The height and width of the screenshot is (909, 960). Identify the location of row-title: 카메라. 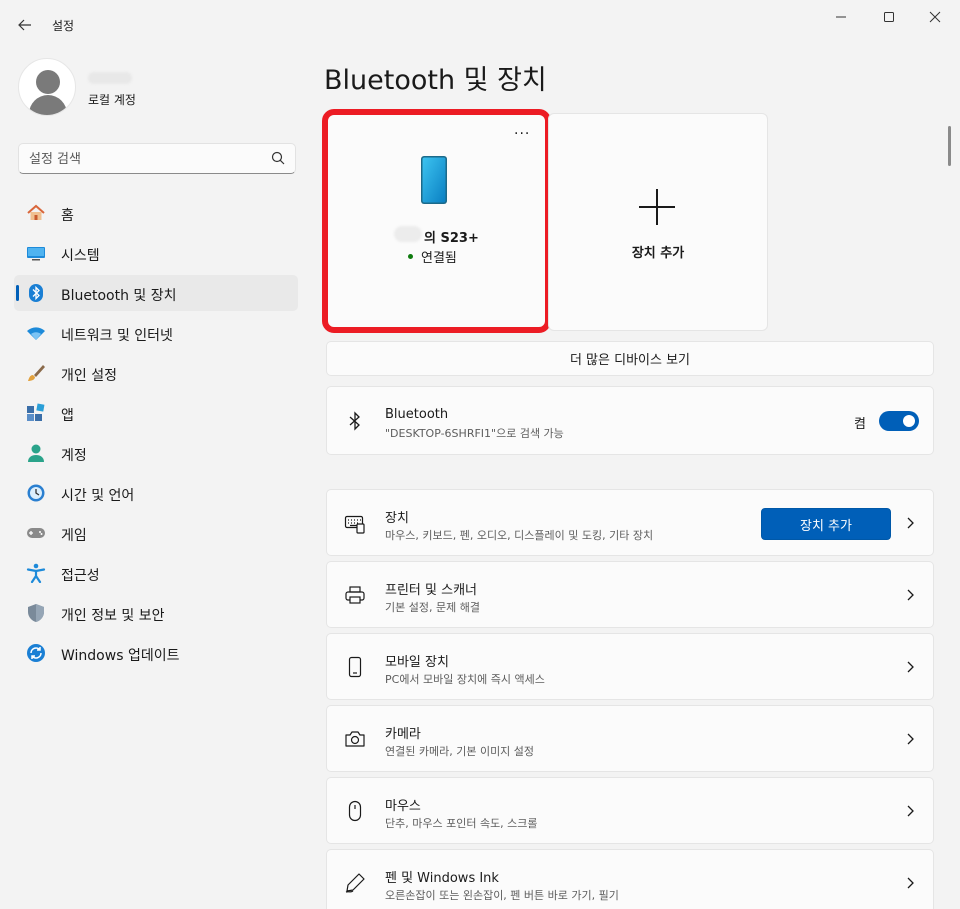
(403, 734).